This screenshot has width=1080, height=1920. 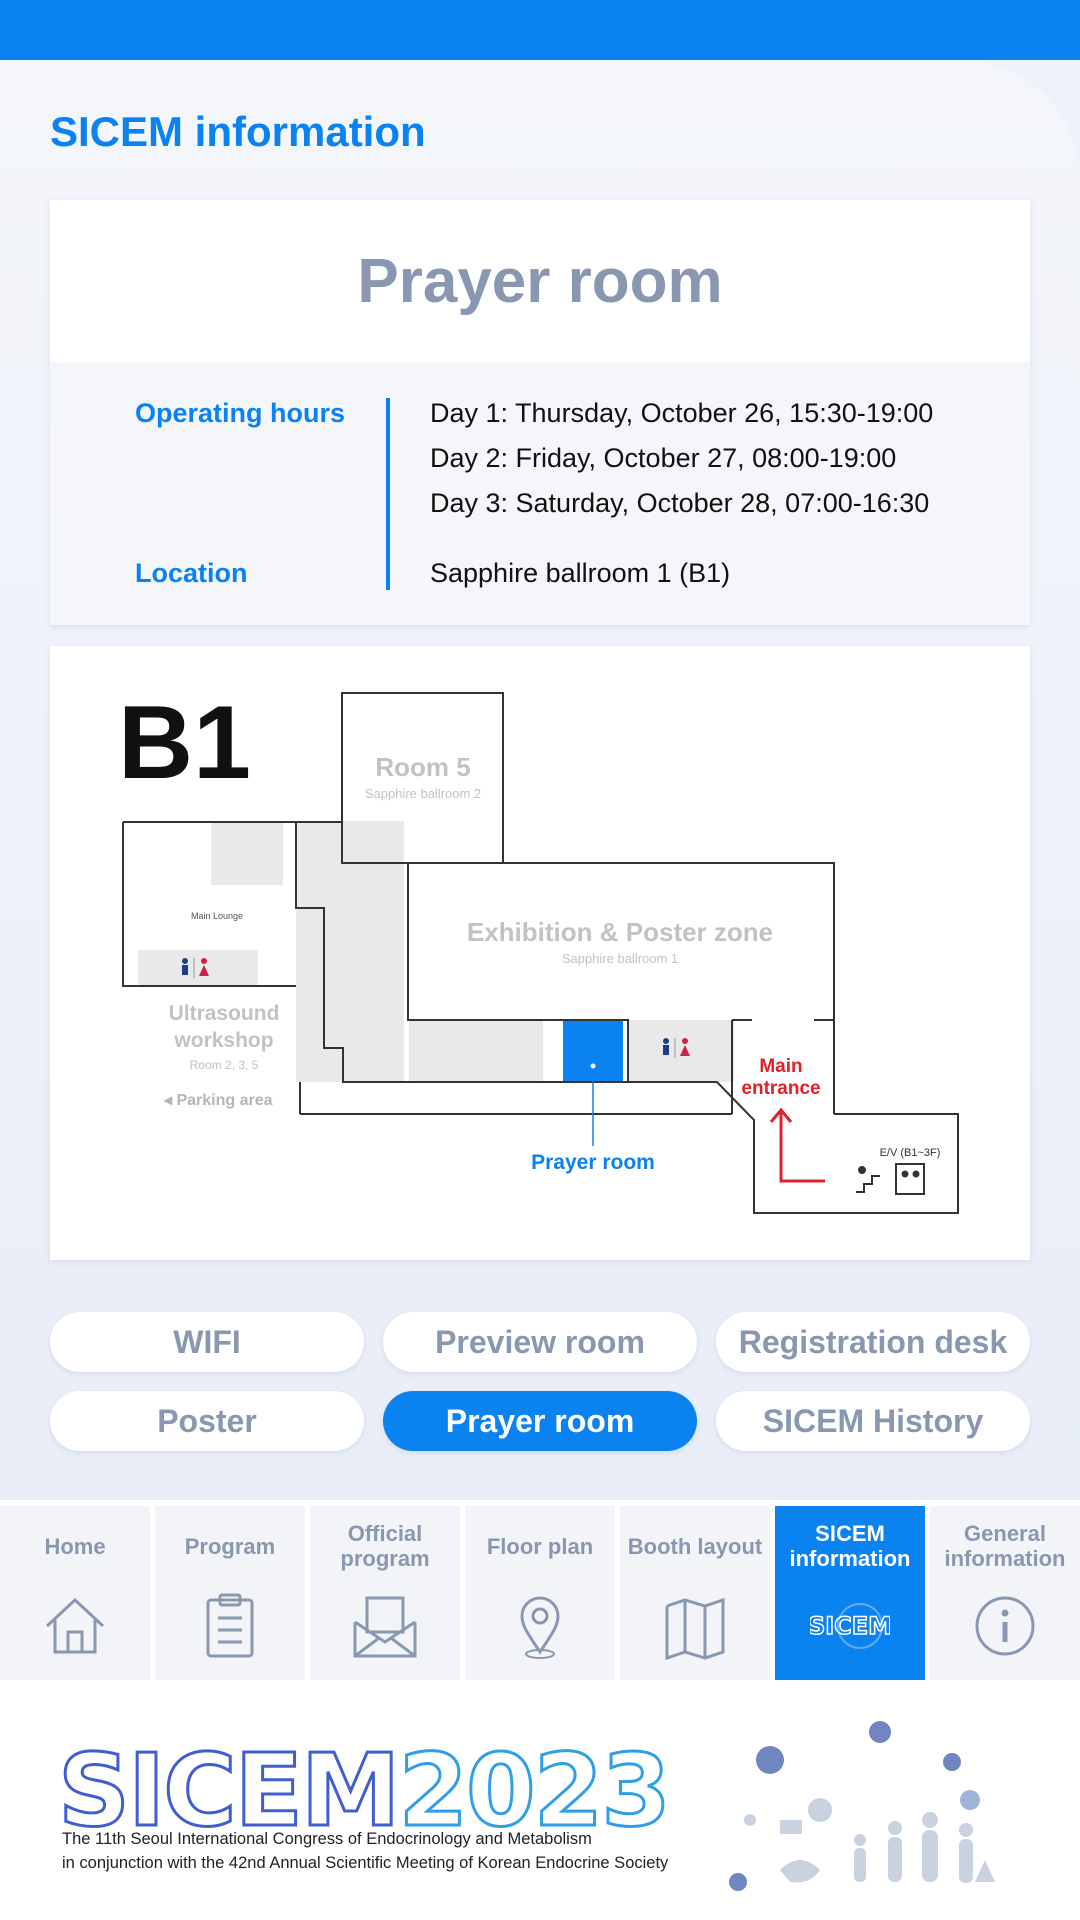 What do you see at coordinates (75, 1593) in the screenshot?
I see `nav-home: Home` at bounding box center [75, 1593].